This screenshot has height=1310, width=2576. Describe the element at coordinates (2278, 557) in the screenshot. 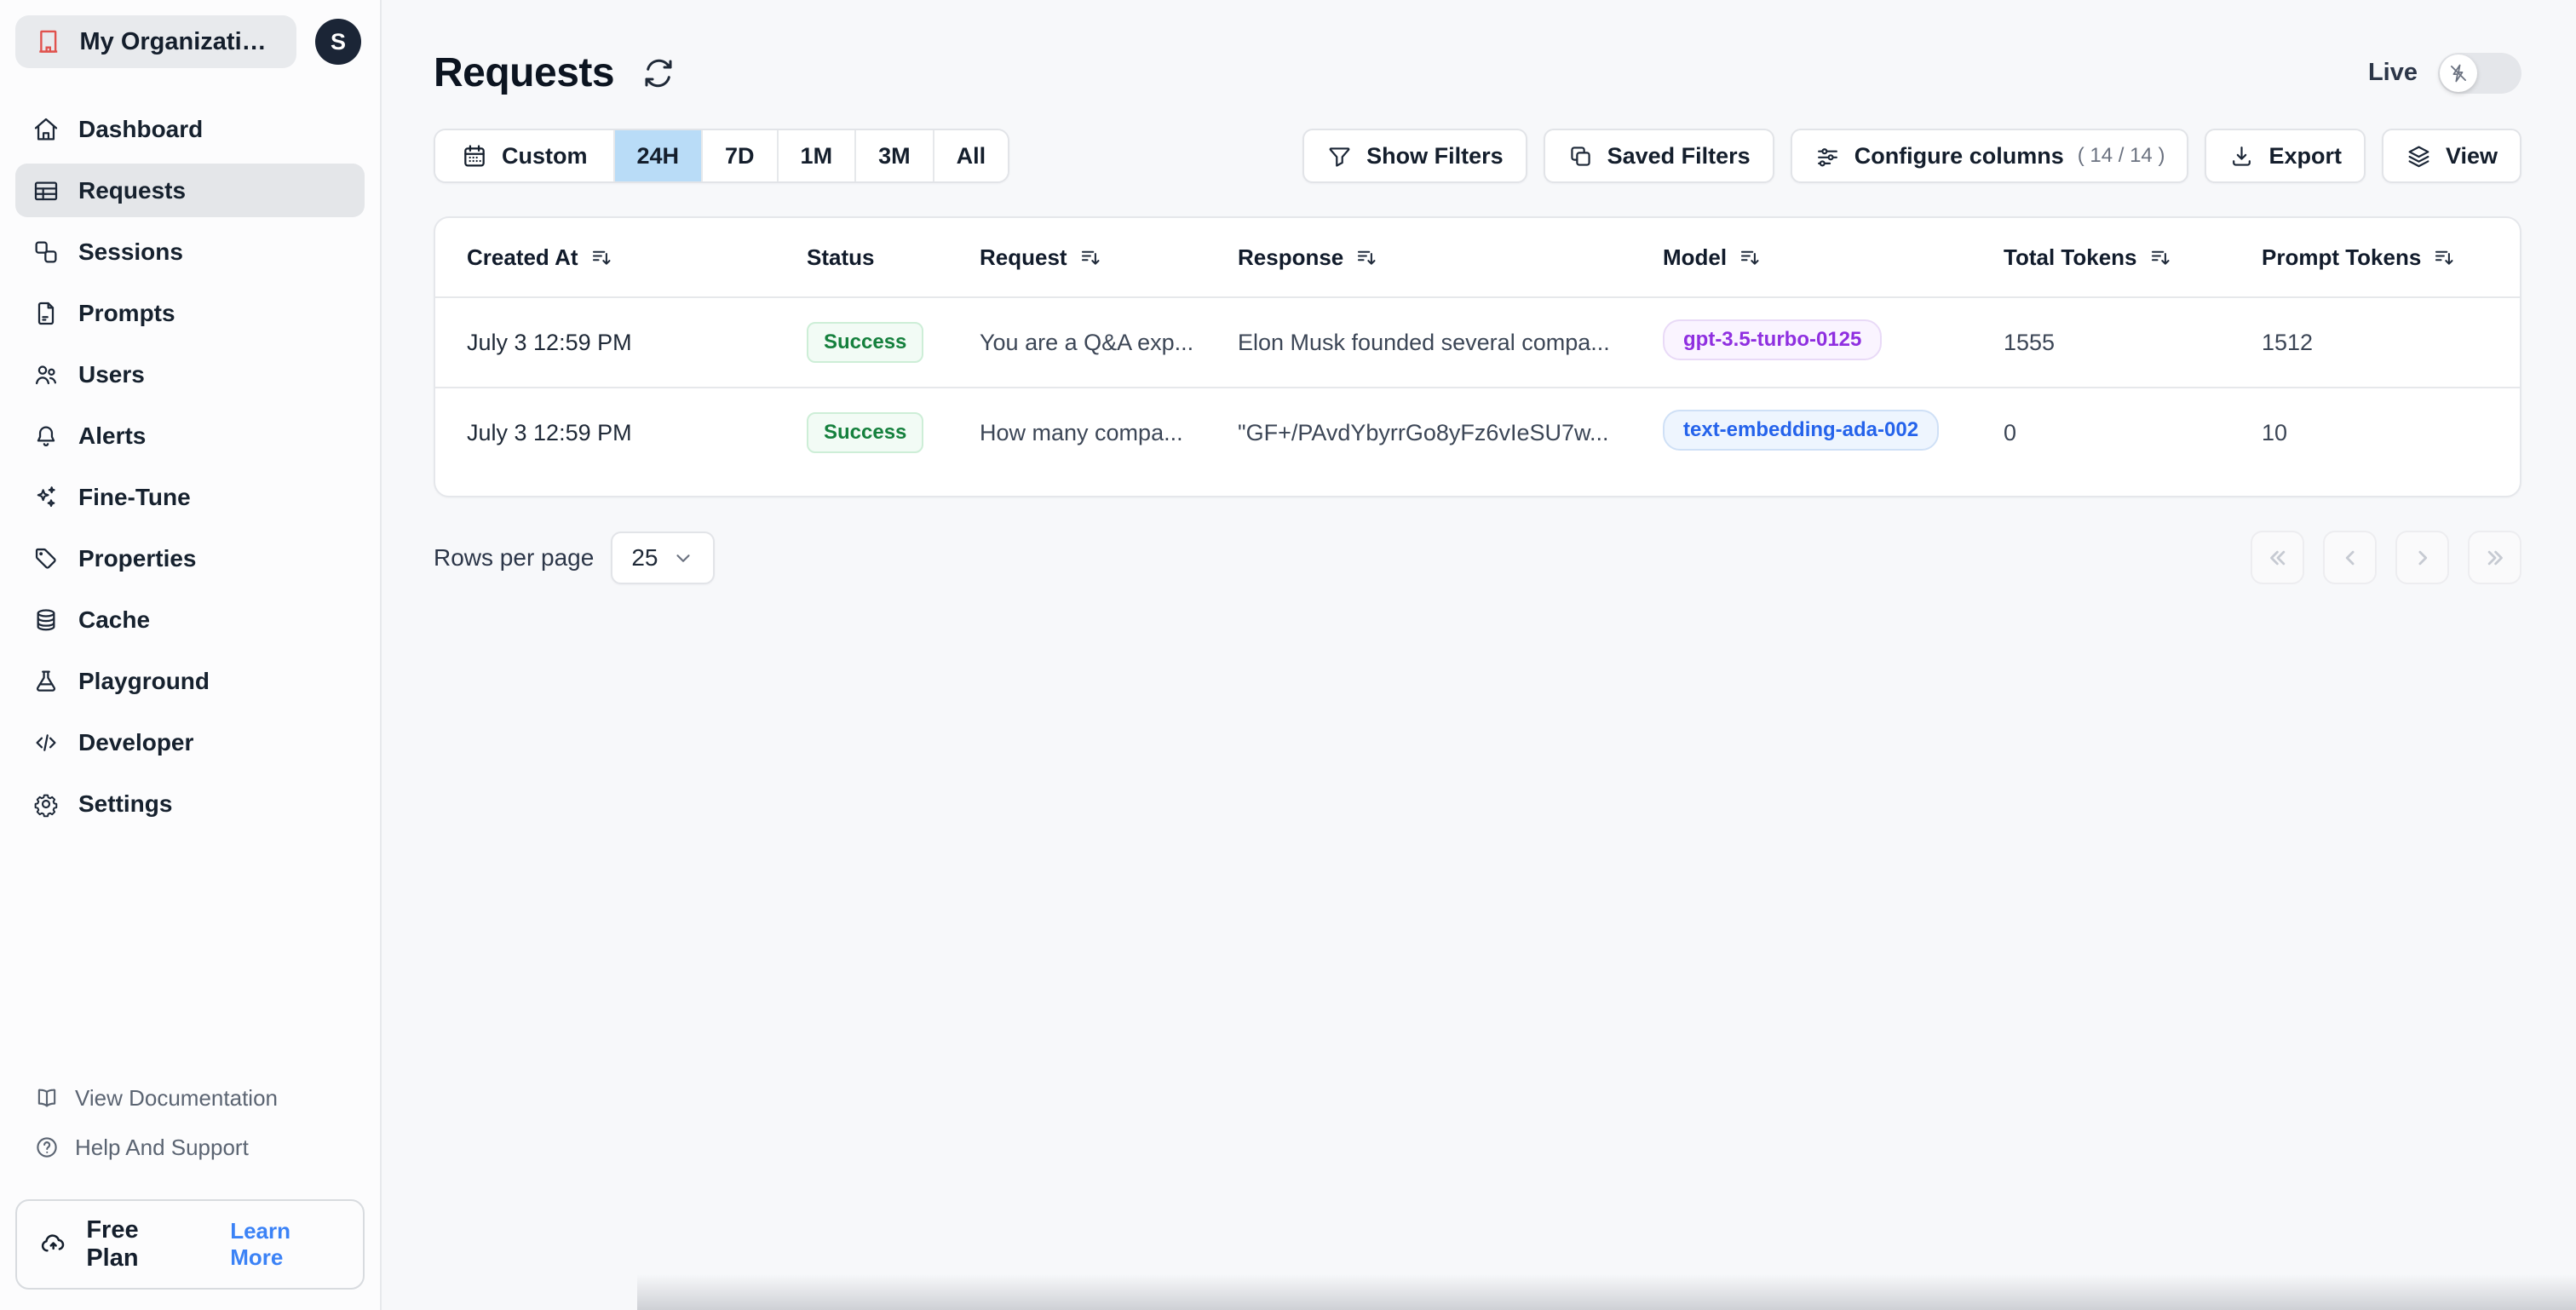

I see `first-page-button` at that location.